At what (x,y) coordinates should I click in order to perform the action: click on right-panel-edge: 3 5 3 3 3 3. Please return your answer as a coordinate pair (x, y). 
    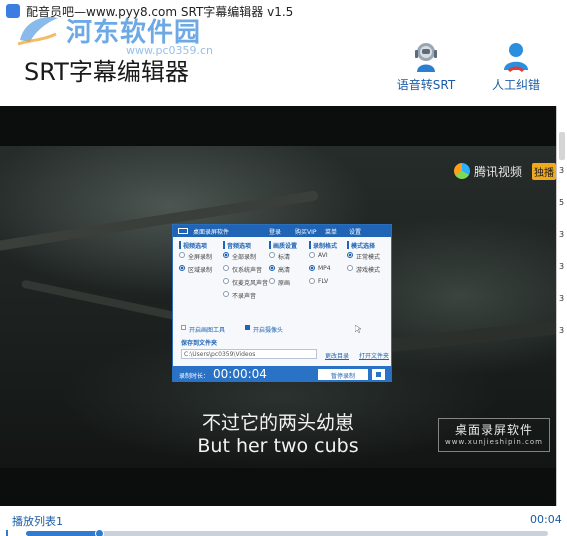
    Looking at the image, I should click on (561, 306).